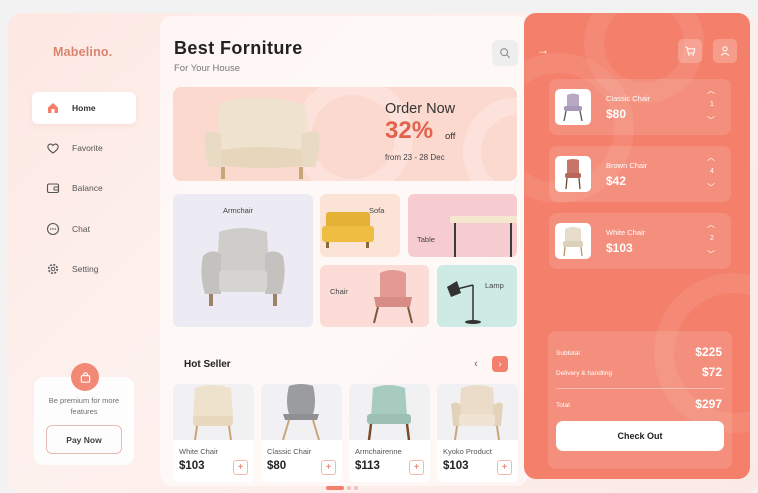 Image resolution: width=758 pixels, height=493 pixels. I want to click on product-card: Kyoko Product $103 +, so click(477, 433).